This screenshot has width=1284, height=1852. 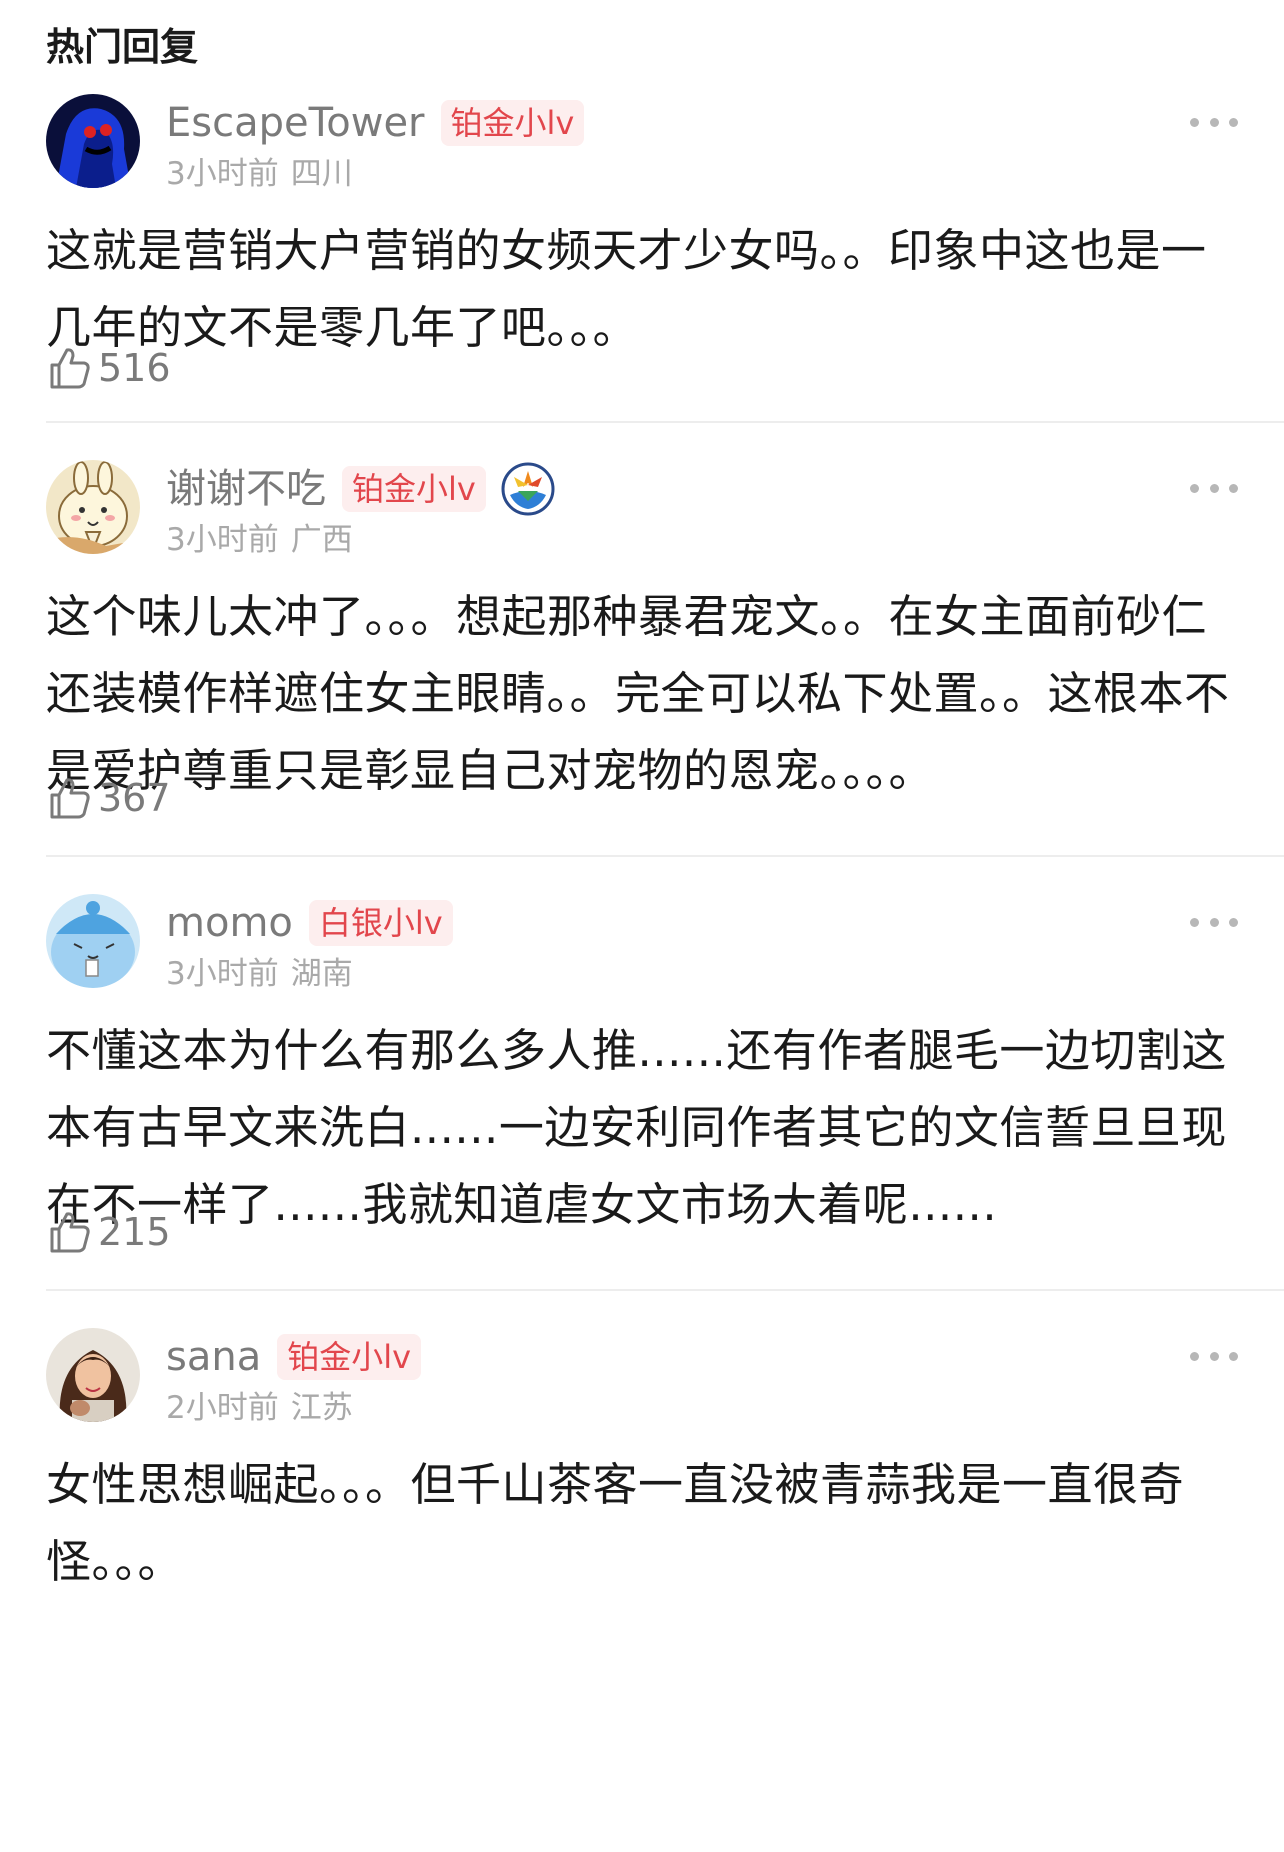 What do you see at coordinates (222, 1408) in the screenshot?
I see `comment-time: 2小时前` at bounding box center [222, 1408].